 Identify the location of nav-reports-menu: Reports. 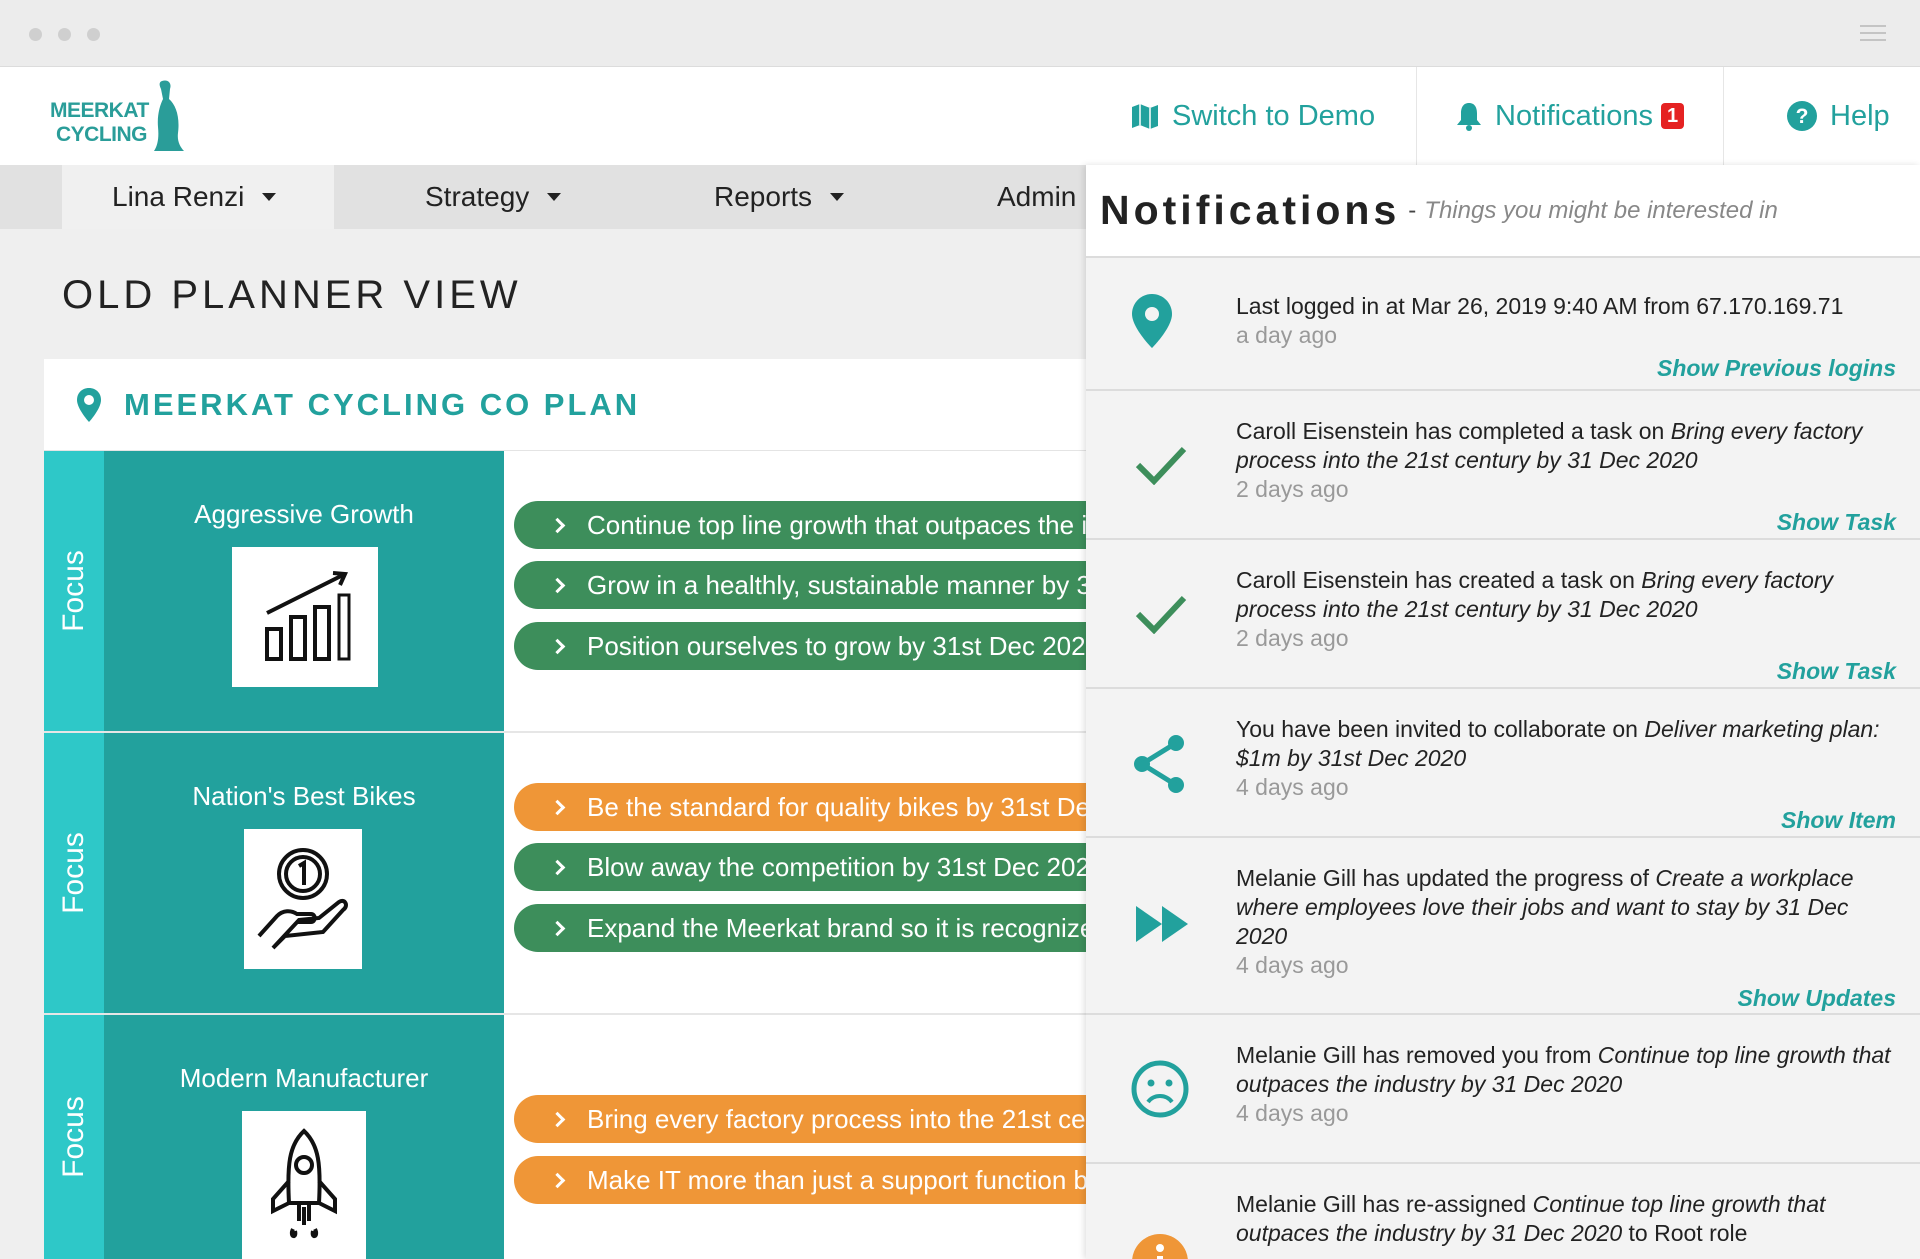
(779, 197).